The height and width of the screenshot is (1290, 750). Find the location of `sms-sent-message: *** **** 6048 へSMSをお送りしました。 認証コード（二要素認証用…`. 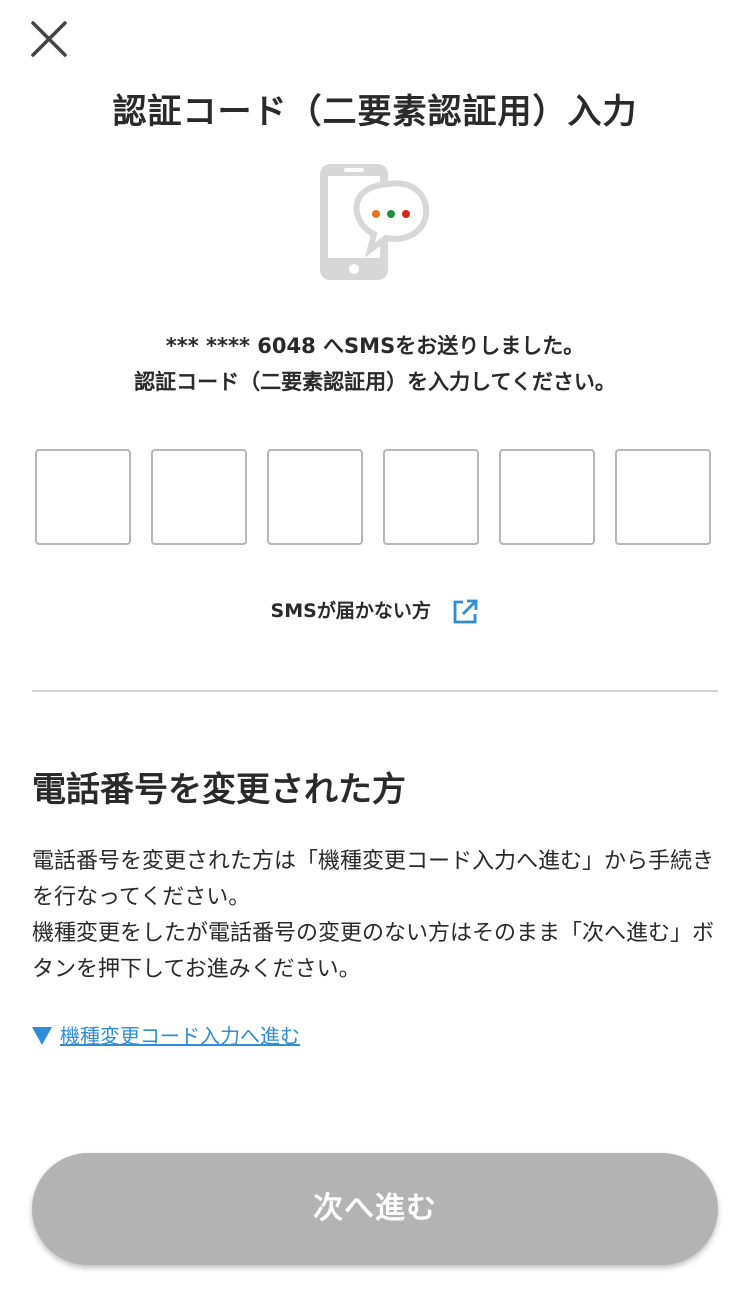

sms-sent-message: *** **** 6048 へSMSをお送りしました。 認証コード（二要素認証用… is located at coordinates (375, 364).